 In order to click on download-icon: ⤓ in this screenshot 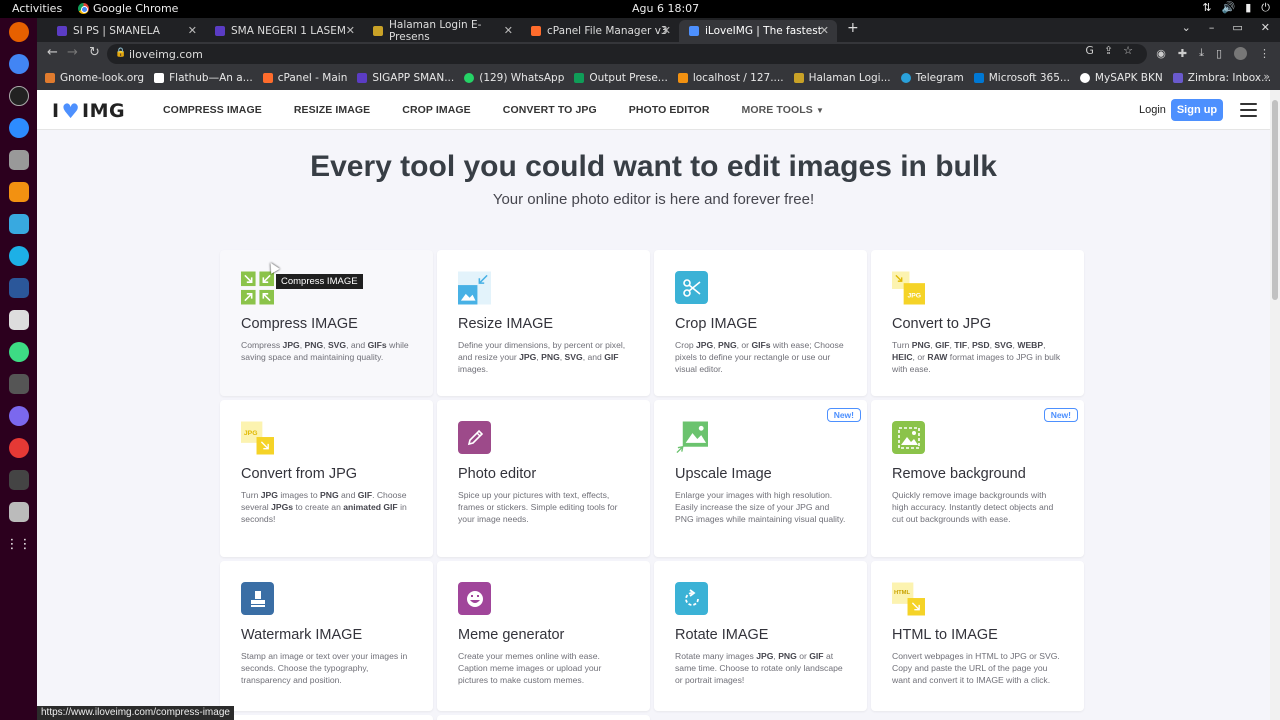, I will do `click(1201, 53)`.